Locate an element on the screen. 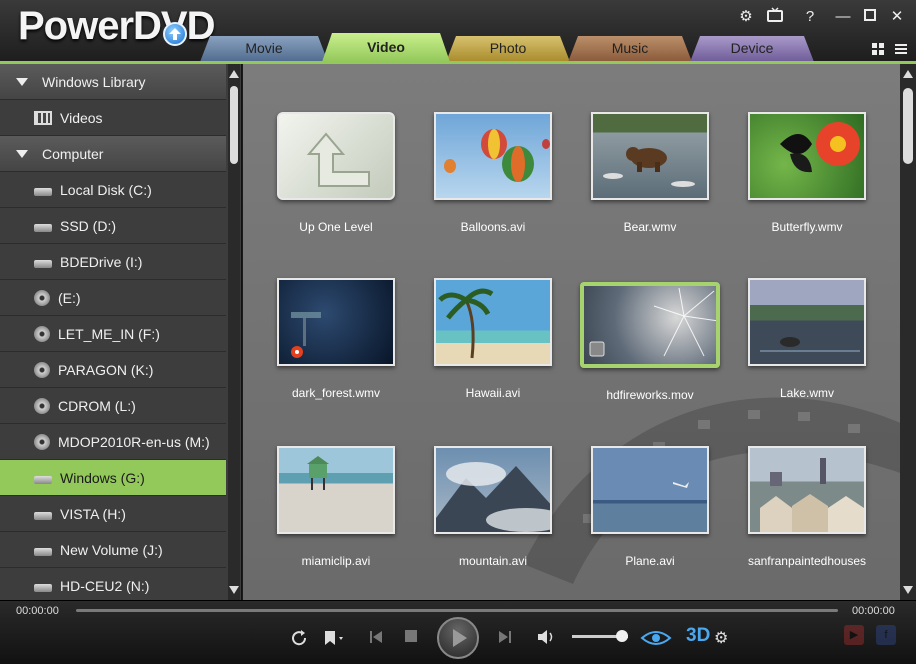  player-control-bar: 00:00:00 00:00:00 3D ⚙ ▶ f is located at coordinates (458, 632).